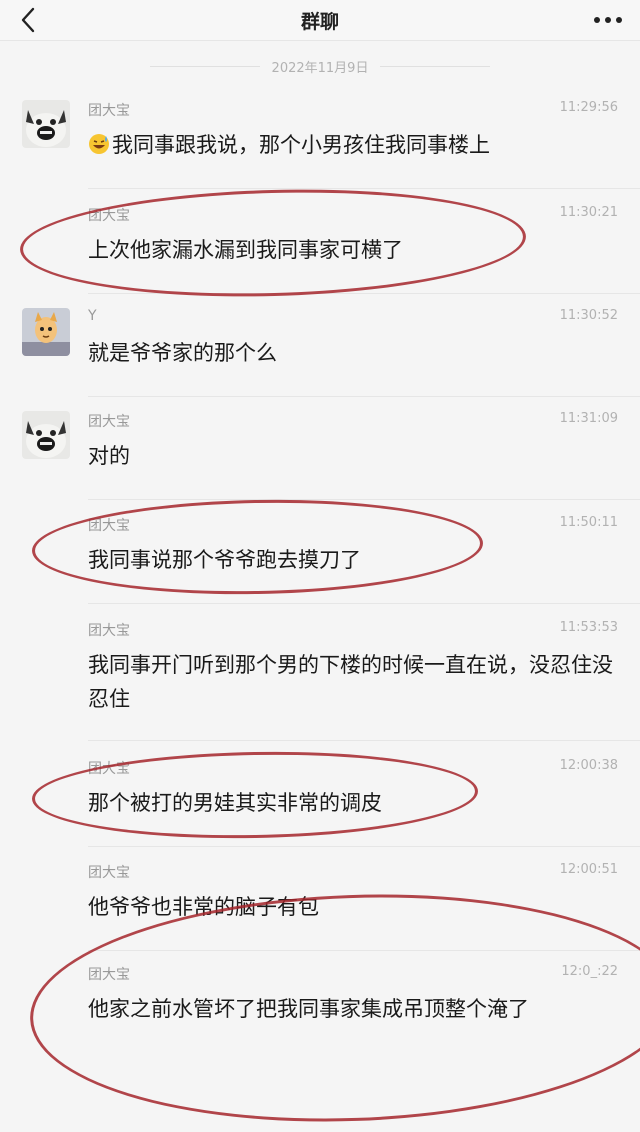  Describe the element at coordinates (350, 682) in the screenshot. I see `message-text: 我同事开门听到那个男的下楼的时候一直在说，没忍住没忍住` at that location.